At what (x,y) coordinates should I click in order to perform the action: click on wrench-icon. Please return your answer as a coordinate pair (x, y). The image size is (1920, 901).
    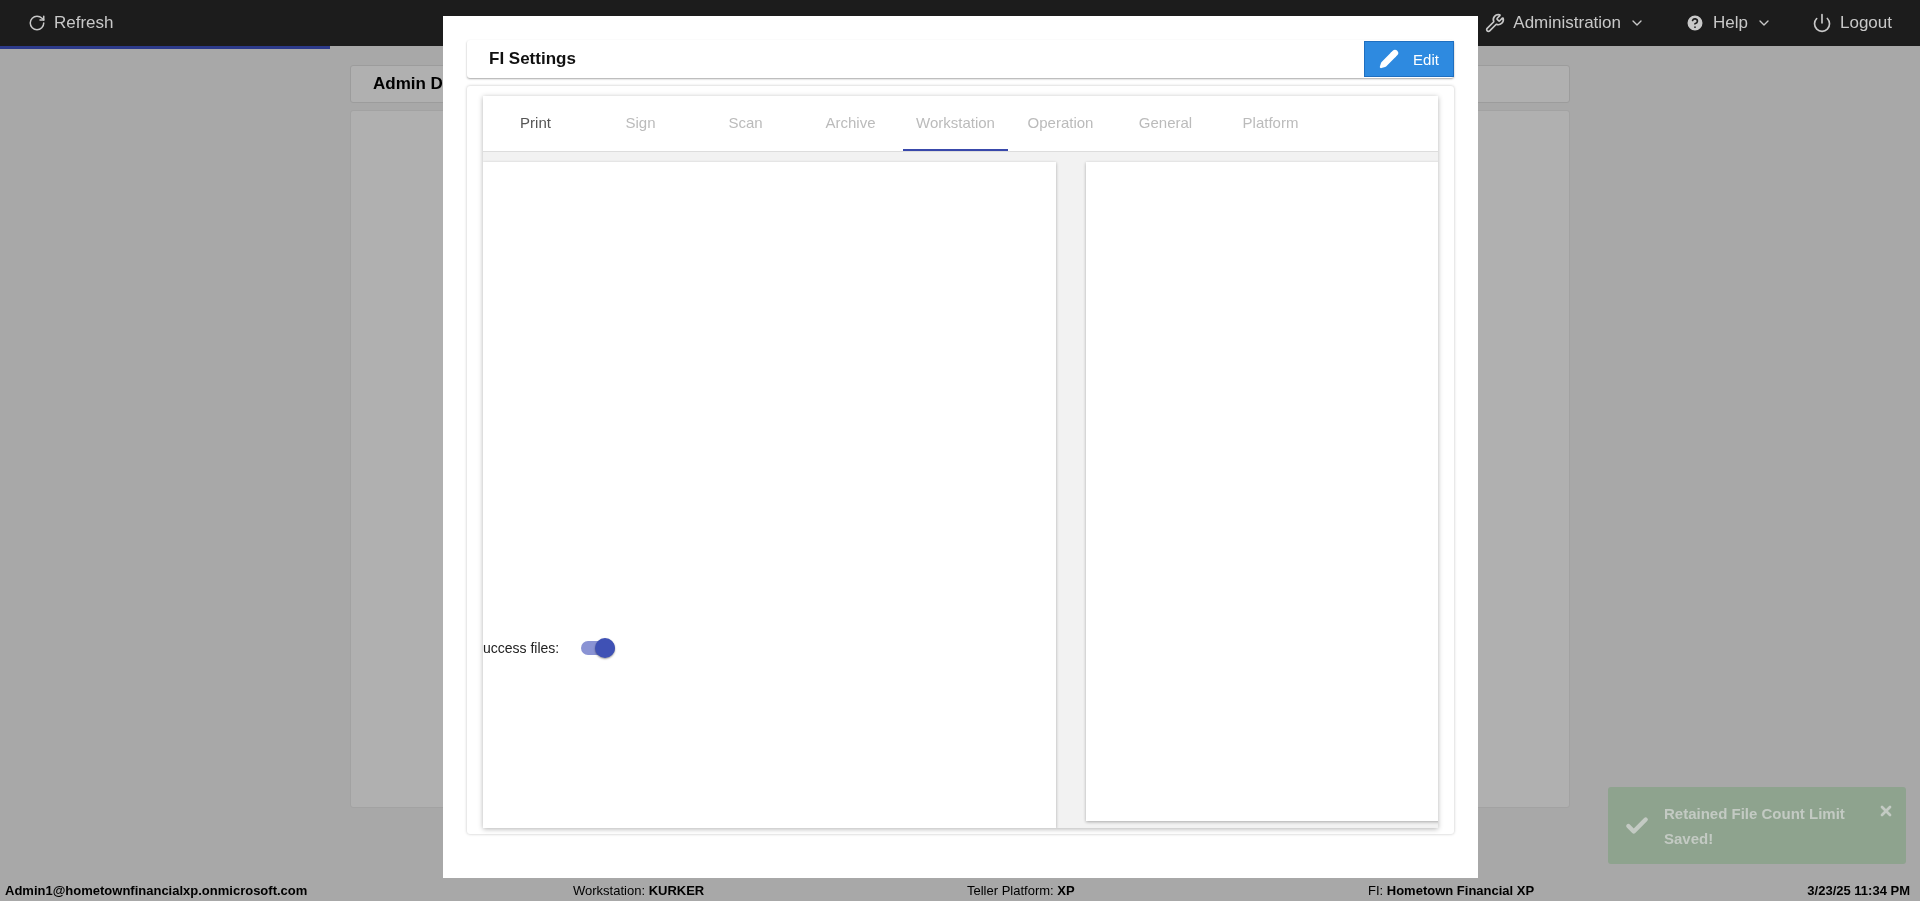
    Looking at the image, I should click on (1495, 23).